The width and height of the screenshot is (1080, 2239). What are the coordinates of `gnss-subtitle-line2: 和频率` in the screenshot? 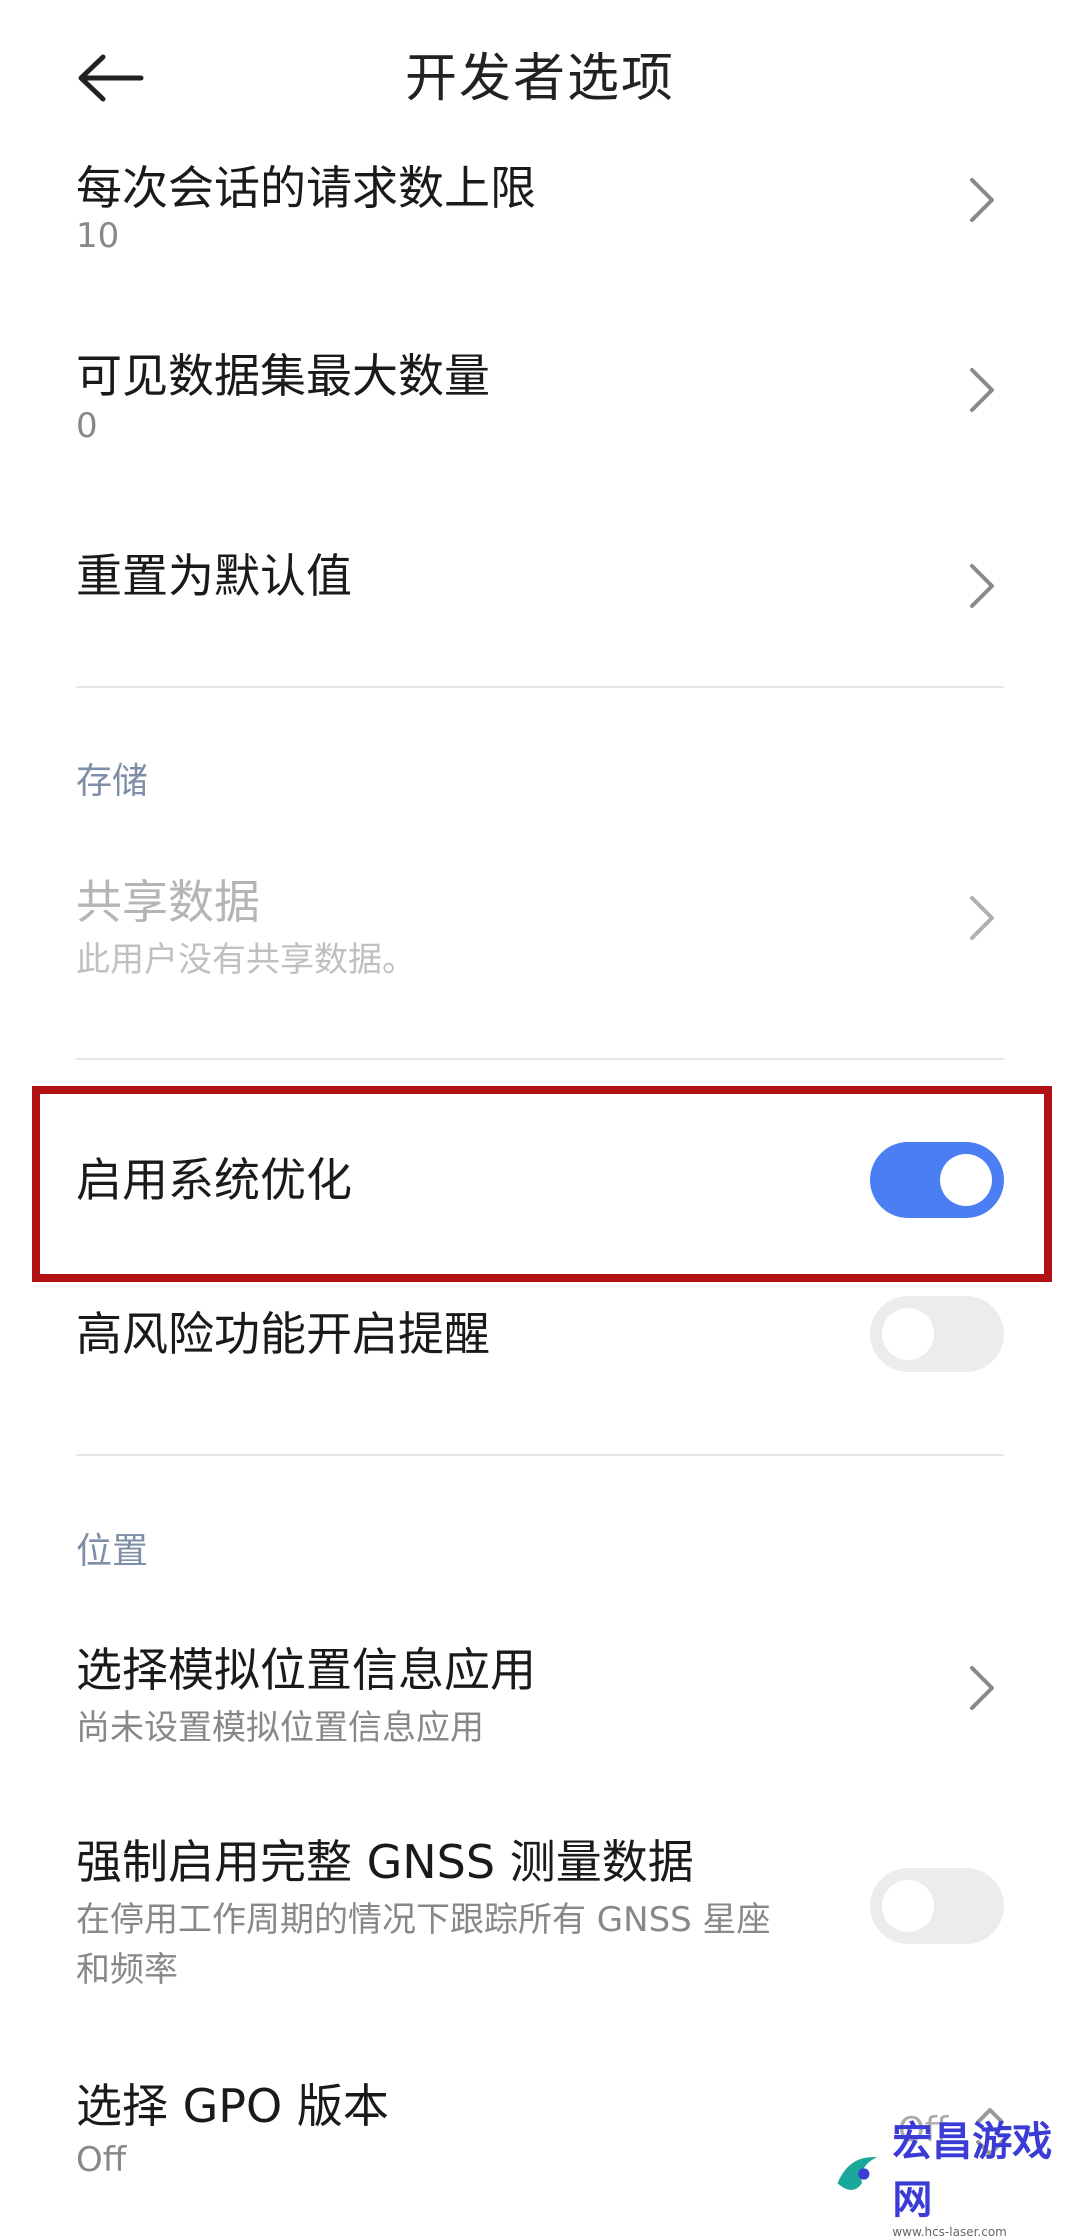 It's located at (127, 1970).